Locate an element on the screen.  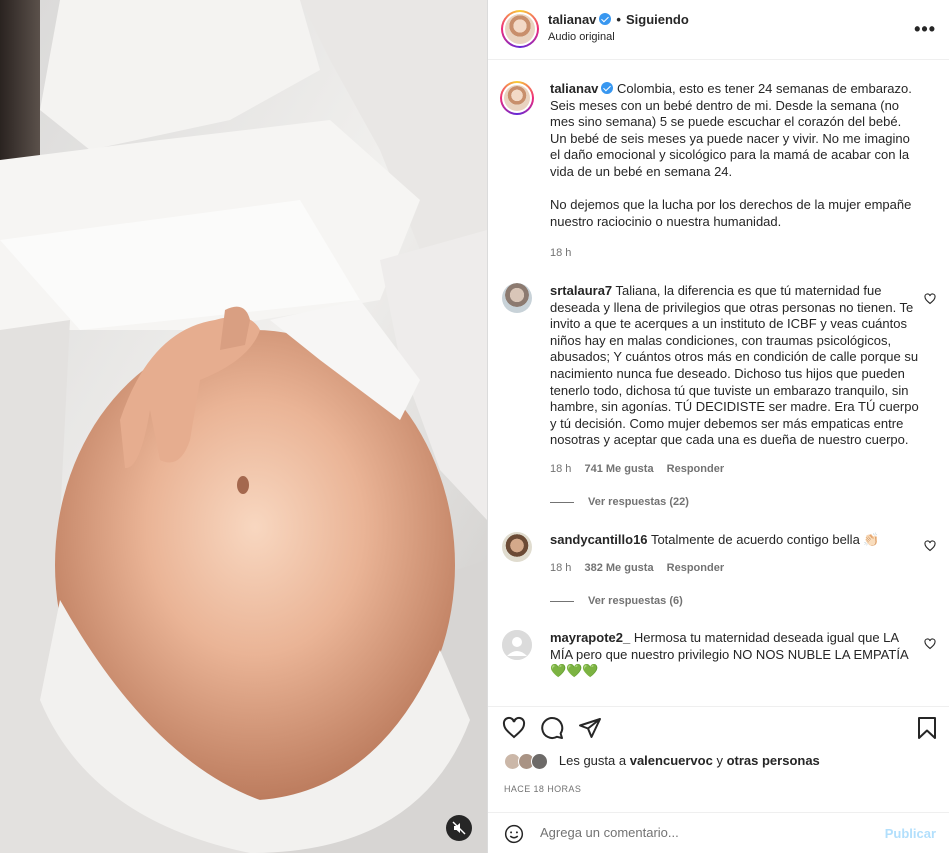
comment-text: Totalmente de acuerdo contigo bella 👏🏻 is located at coordinates (765, 539).